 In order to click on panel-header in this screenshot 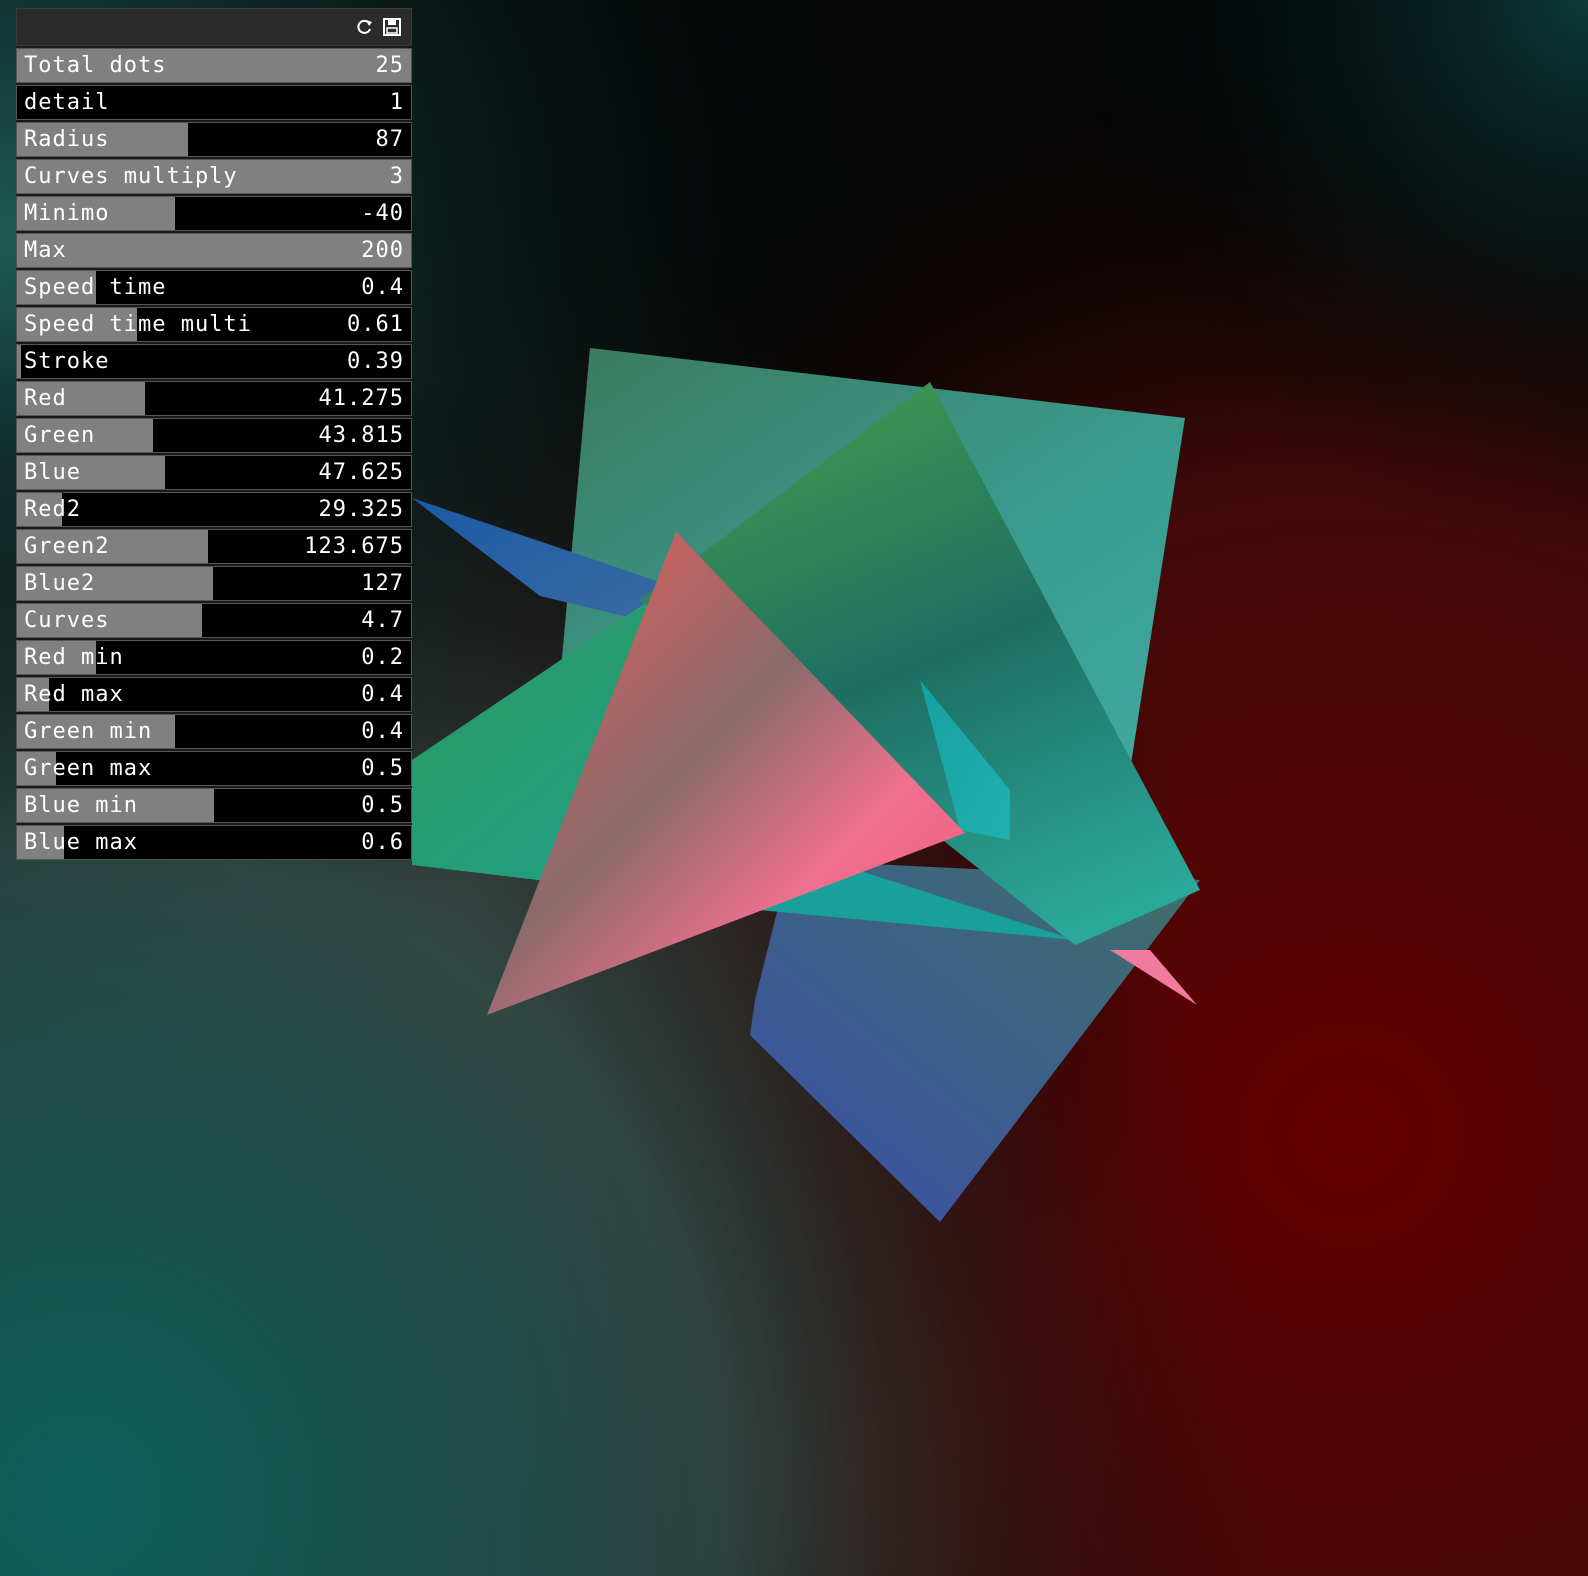, I will do `click(214, 27)`.